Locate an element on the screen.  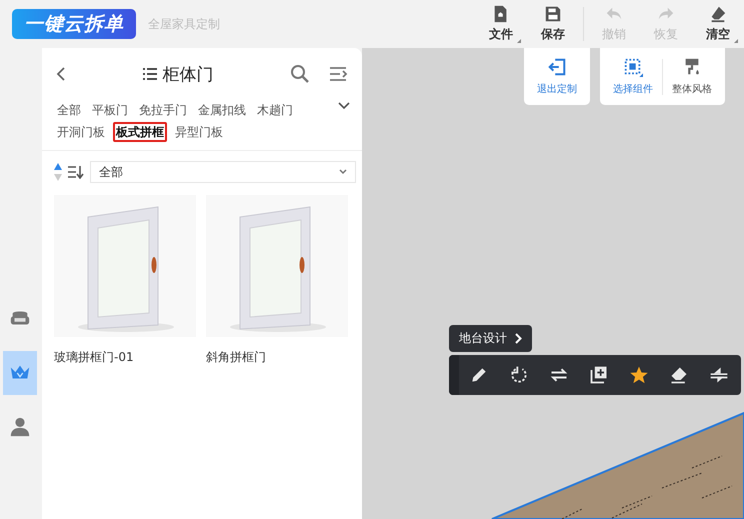
save-button: 保存 is located at coordinates (553, 24).